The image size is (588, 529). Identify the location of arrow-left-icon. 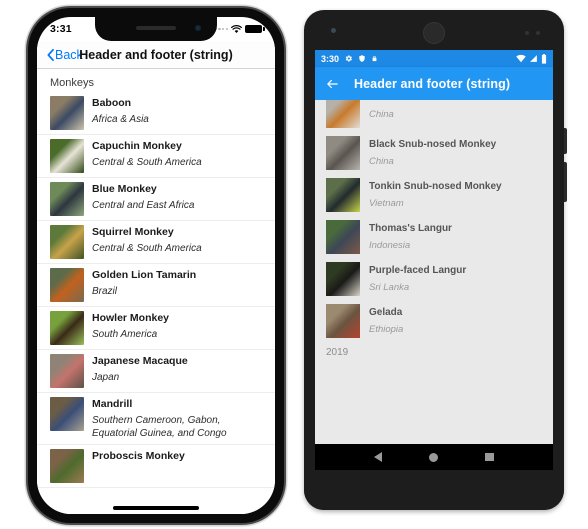
(332, 84).